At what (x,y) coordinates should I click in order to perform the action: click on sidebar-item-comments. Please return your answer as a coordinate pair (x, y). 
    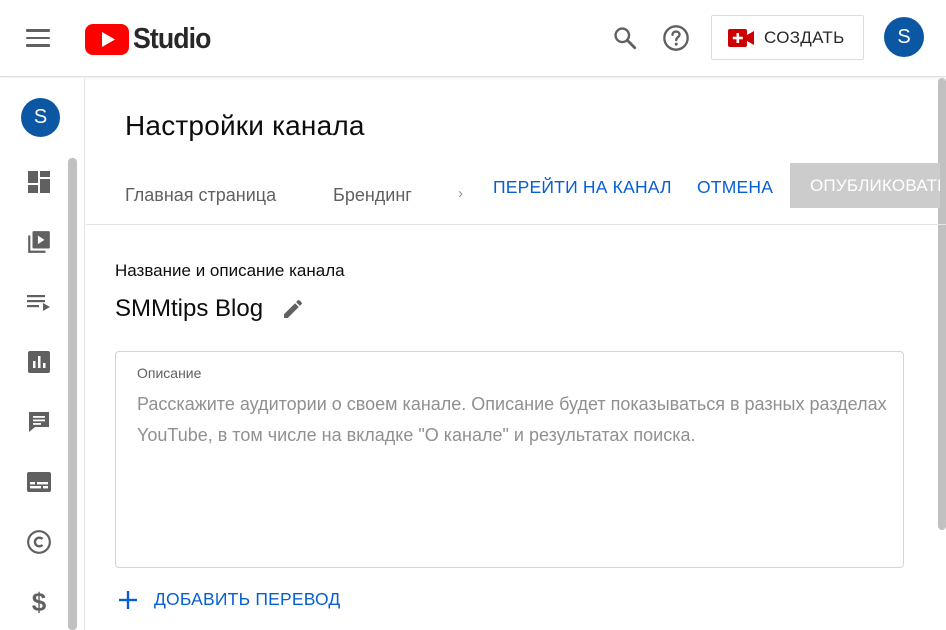
    Looking at the image, I should click on (39, 422).